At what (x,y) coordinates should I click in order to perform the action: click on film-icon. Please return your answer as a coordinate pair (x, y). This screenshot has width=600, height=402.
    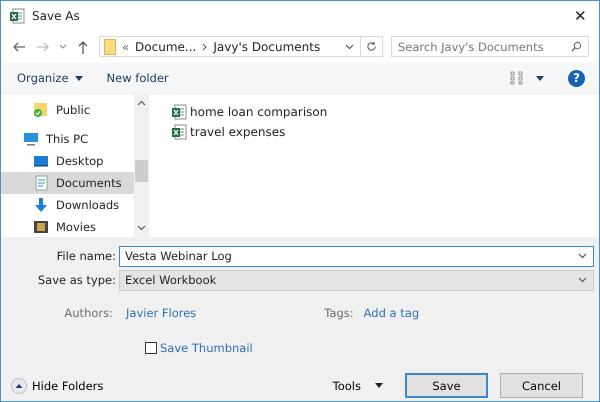
    Looking at the image, I should click on (41, 227).